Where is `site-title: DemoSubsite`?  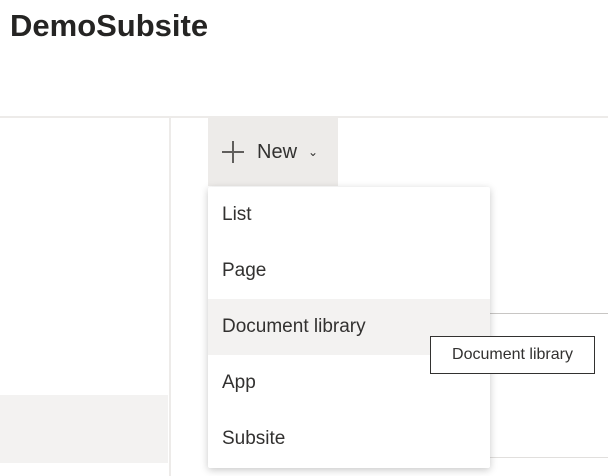
site-title: DemoSubsite is located at coordinates (109, 25).